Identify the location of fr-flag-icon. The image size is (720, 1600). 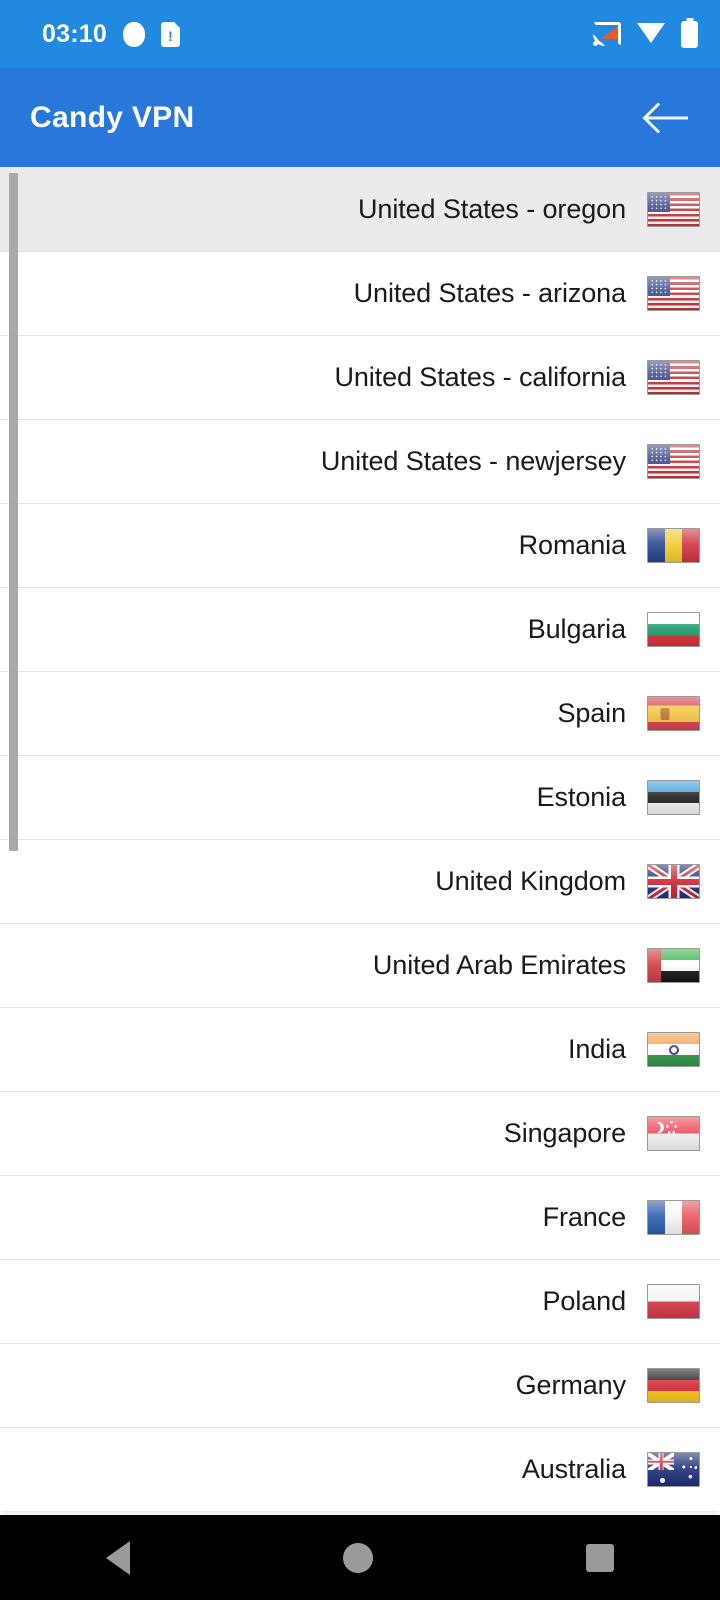
(673, 1217).